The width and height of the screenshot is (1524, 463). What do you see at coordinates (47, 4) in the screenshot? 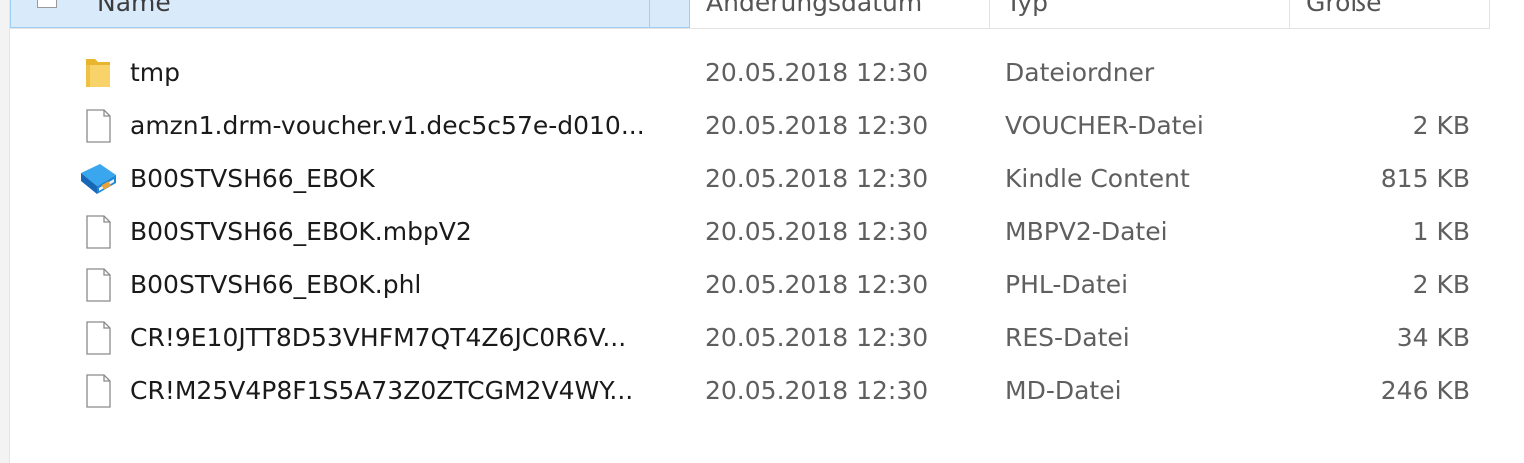
I see `select-all-checkbox` at bounding box center [47, 4].